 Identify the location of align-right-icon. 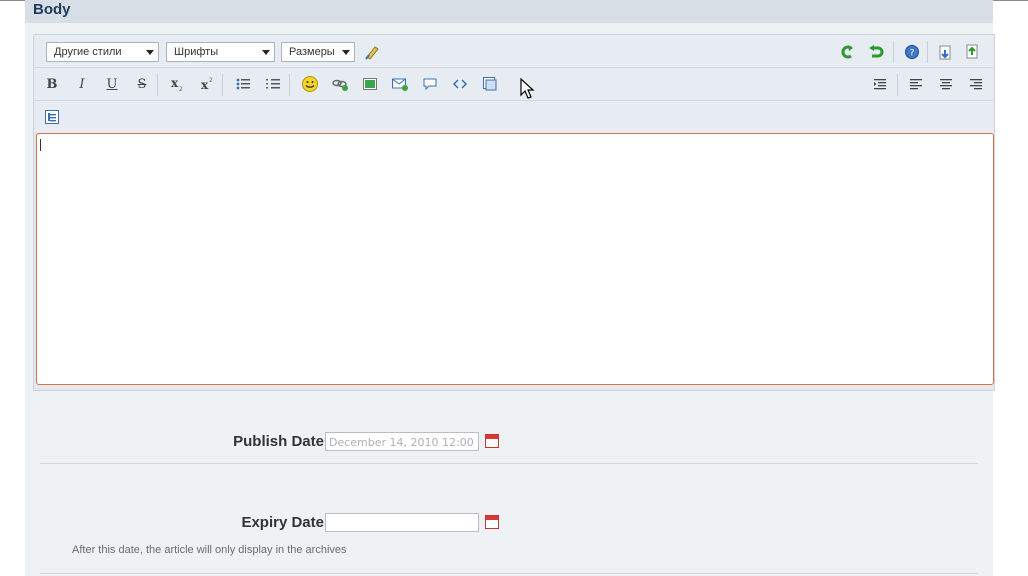
(976, 84).